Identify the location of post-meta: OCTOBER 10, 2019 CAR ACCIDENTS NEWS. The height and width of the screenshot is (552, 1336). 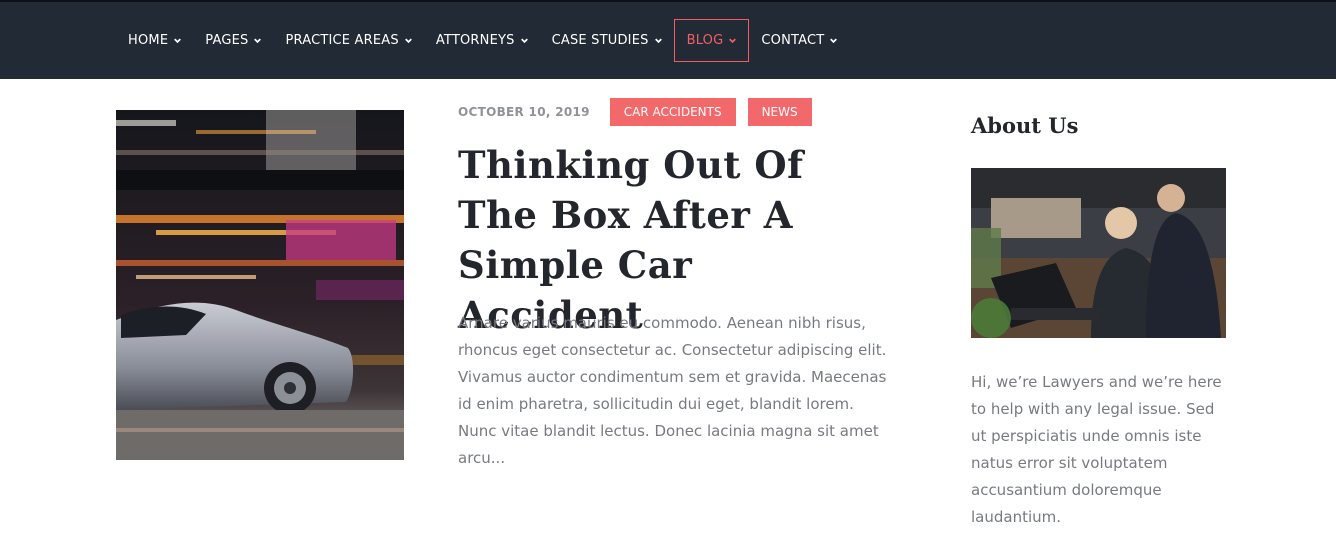
(641, 112).